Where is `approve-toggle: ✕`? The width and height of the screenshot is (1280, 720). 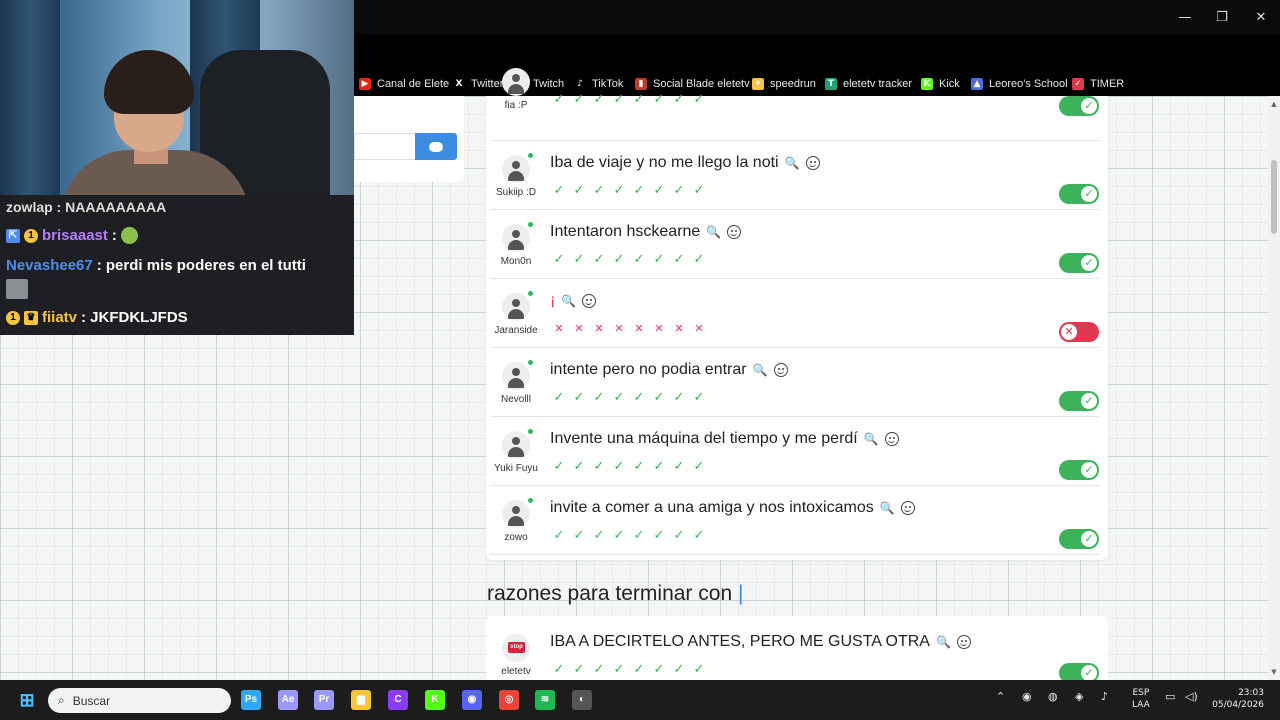 approve-toggle: ✕ is located at coordinates (1079, 332).